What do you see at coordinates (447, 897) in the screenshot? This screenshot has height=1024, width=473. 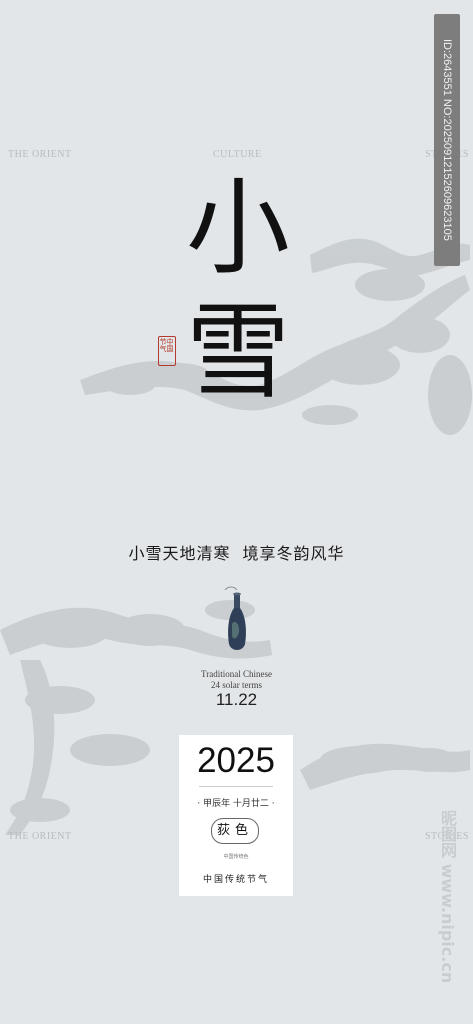 I see `watermark-site-logo: 昵图网 www.nipic.cn` at bounding box center [447, 897].